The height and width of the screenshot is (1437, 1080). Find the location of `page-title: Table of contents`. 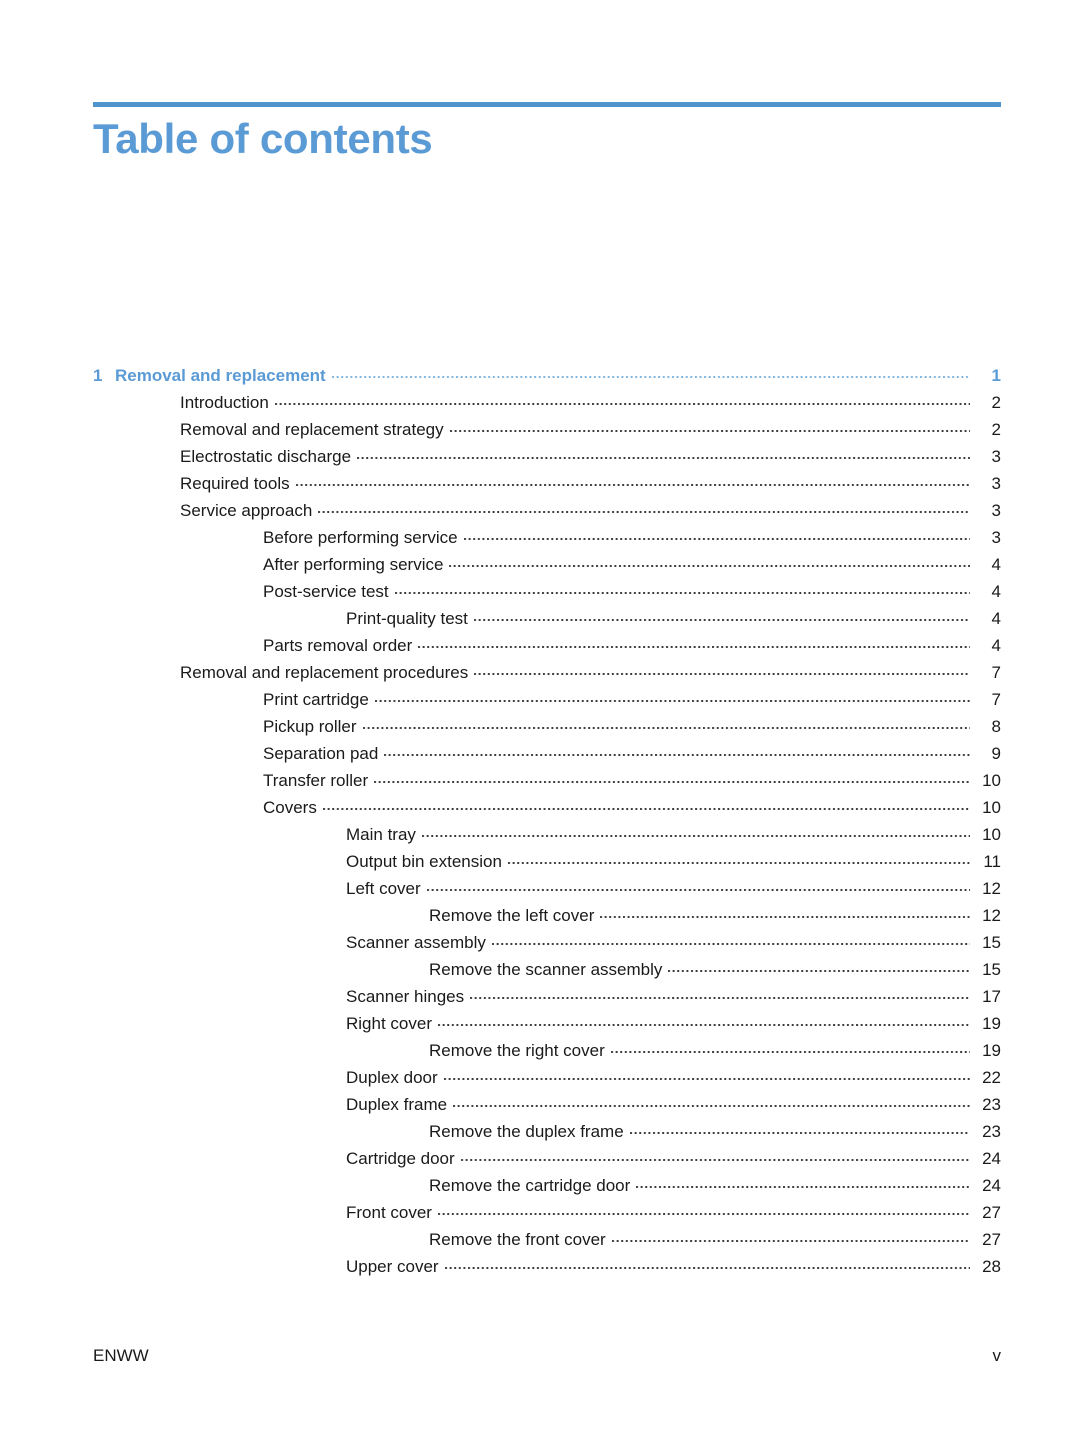

page-title: Table of contents is located at coordinates (263, 138).